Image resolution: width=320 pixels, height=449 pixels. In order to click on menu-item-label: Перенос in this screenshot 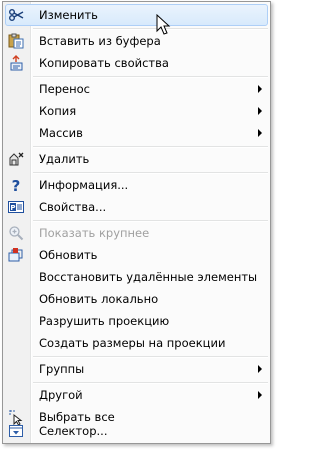, I will do `click(64, 89)`.